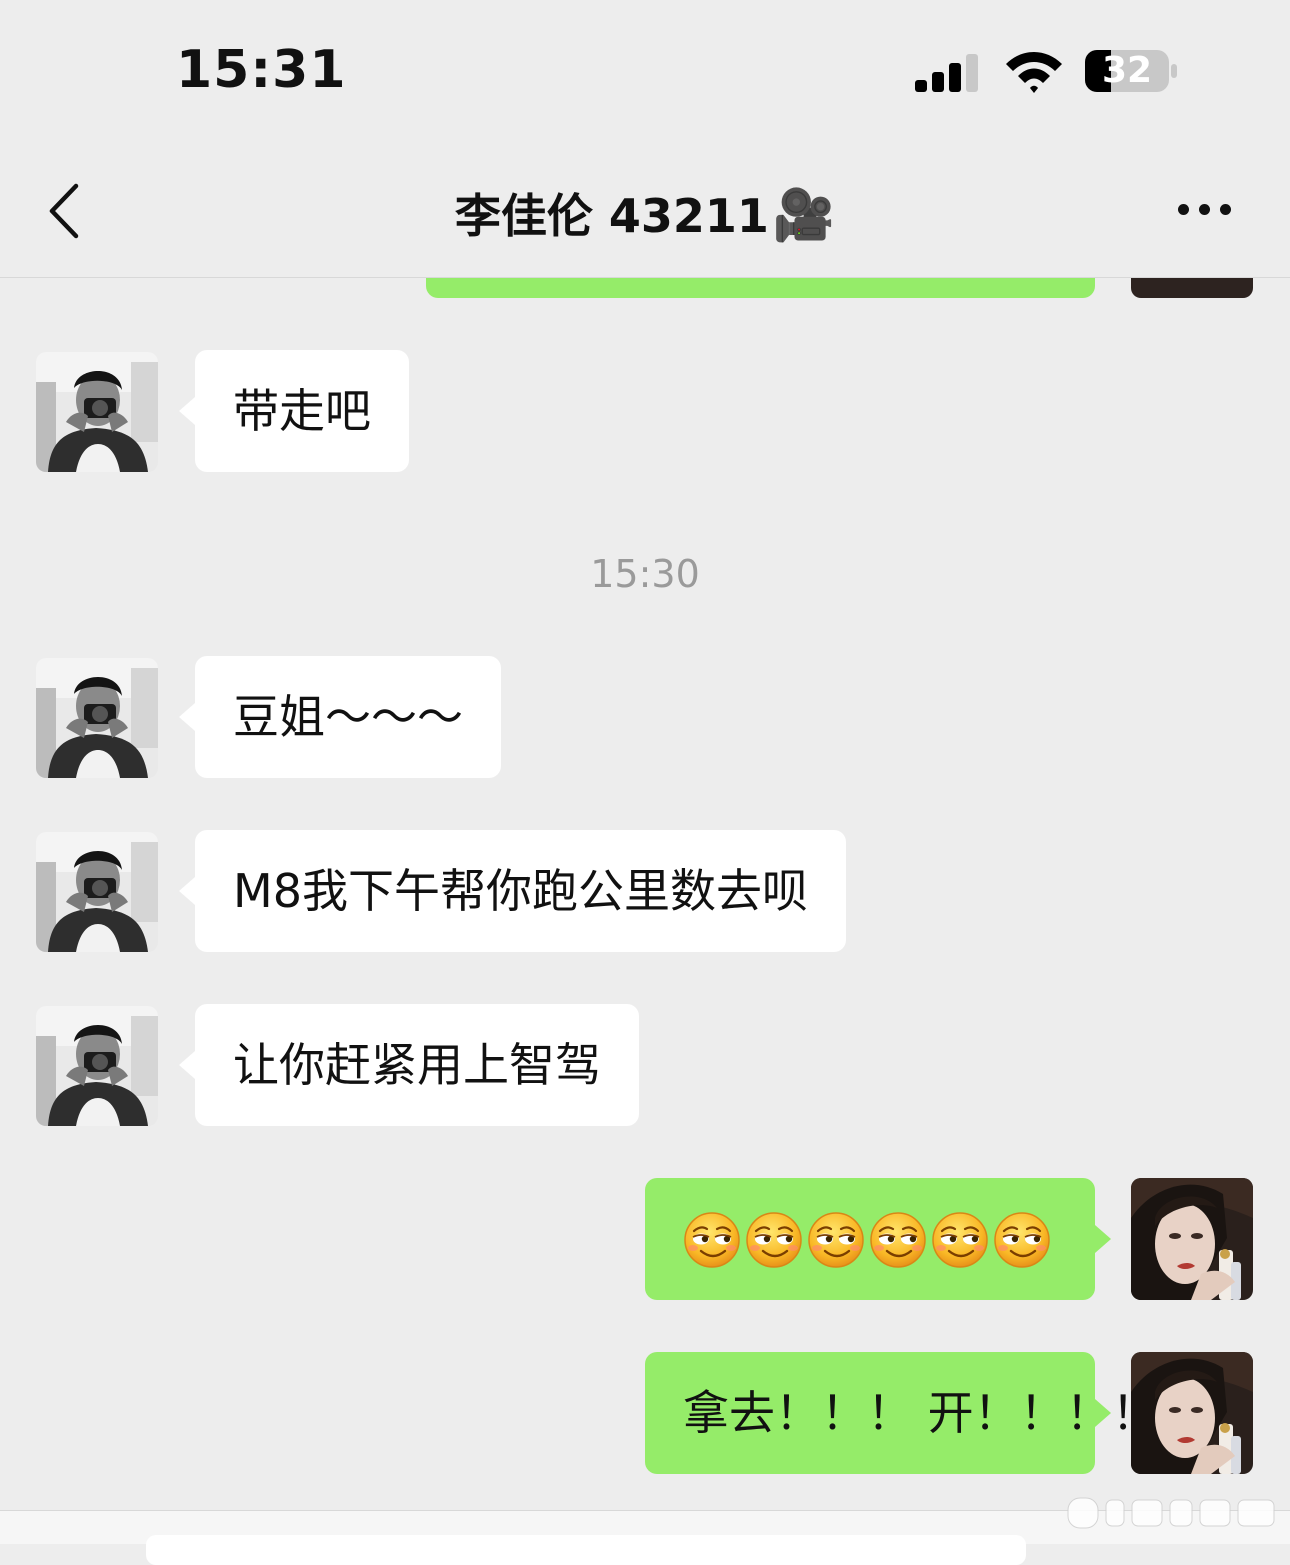  I want to click on incoming-message: M8我下午帮你跑公里数去呗, so click(512, 891).